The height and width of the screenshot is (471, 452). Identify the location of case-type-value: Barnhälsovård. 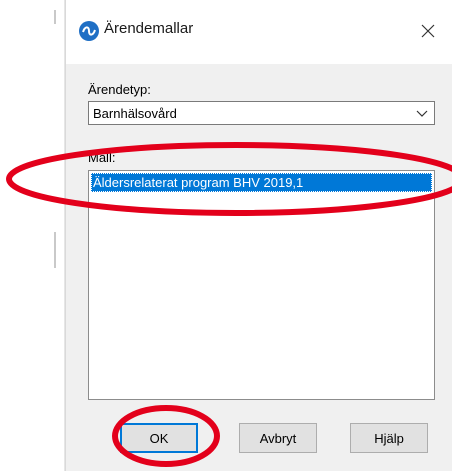
(135, 113).